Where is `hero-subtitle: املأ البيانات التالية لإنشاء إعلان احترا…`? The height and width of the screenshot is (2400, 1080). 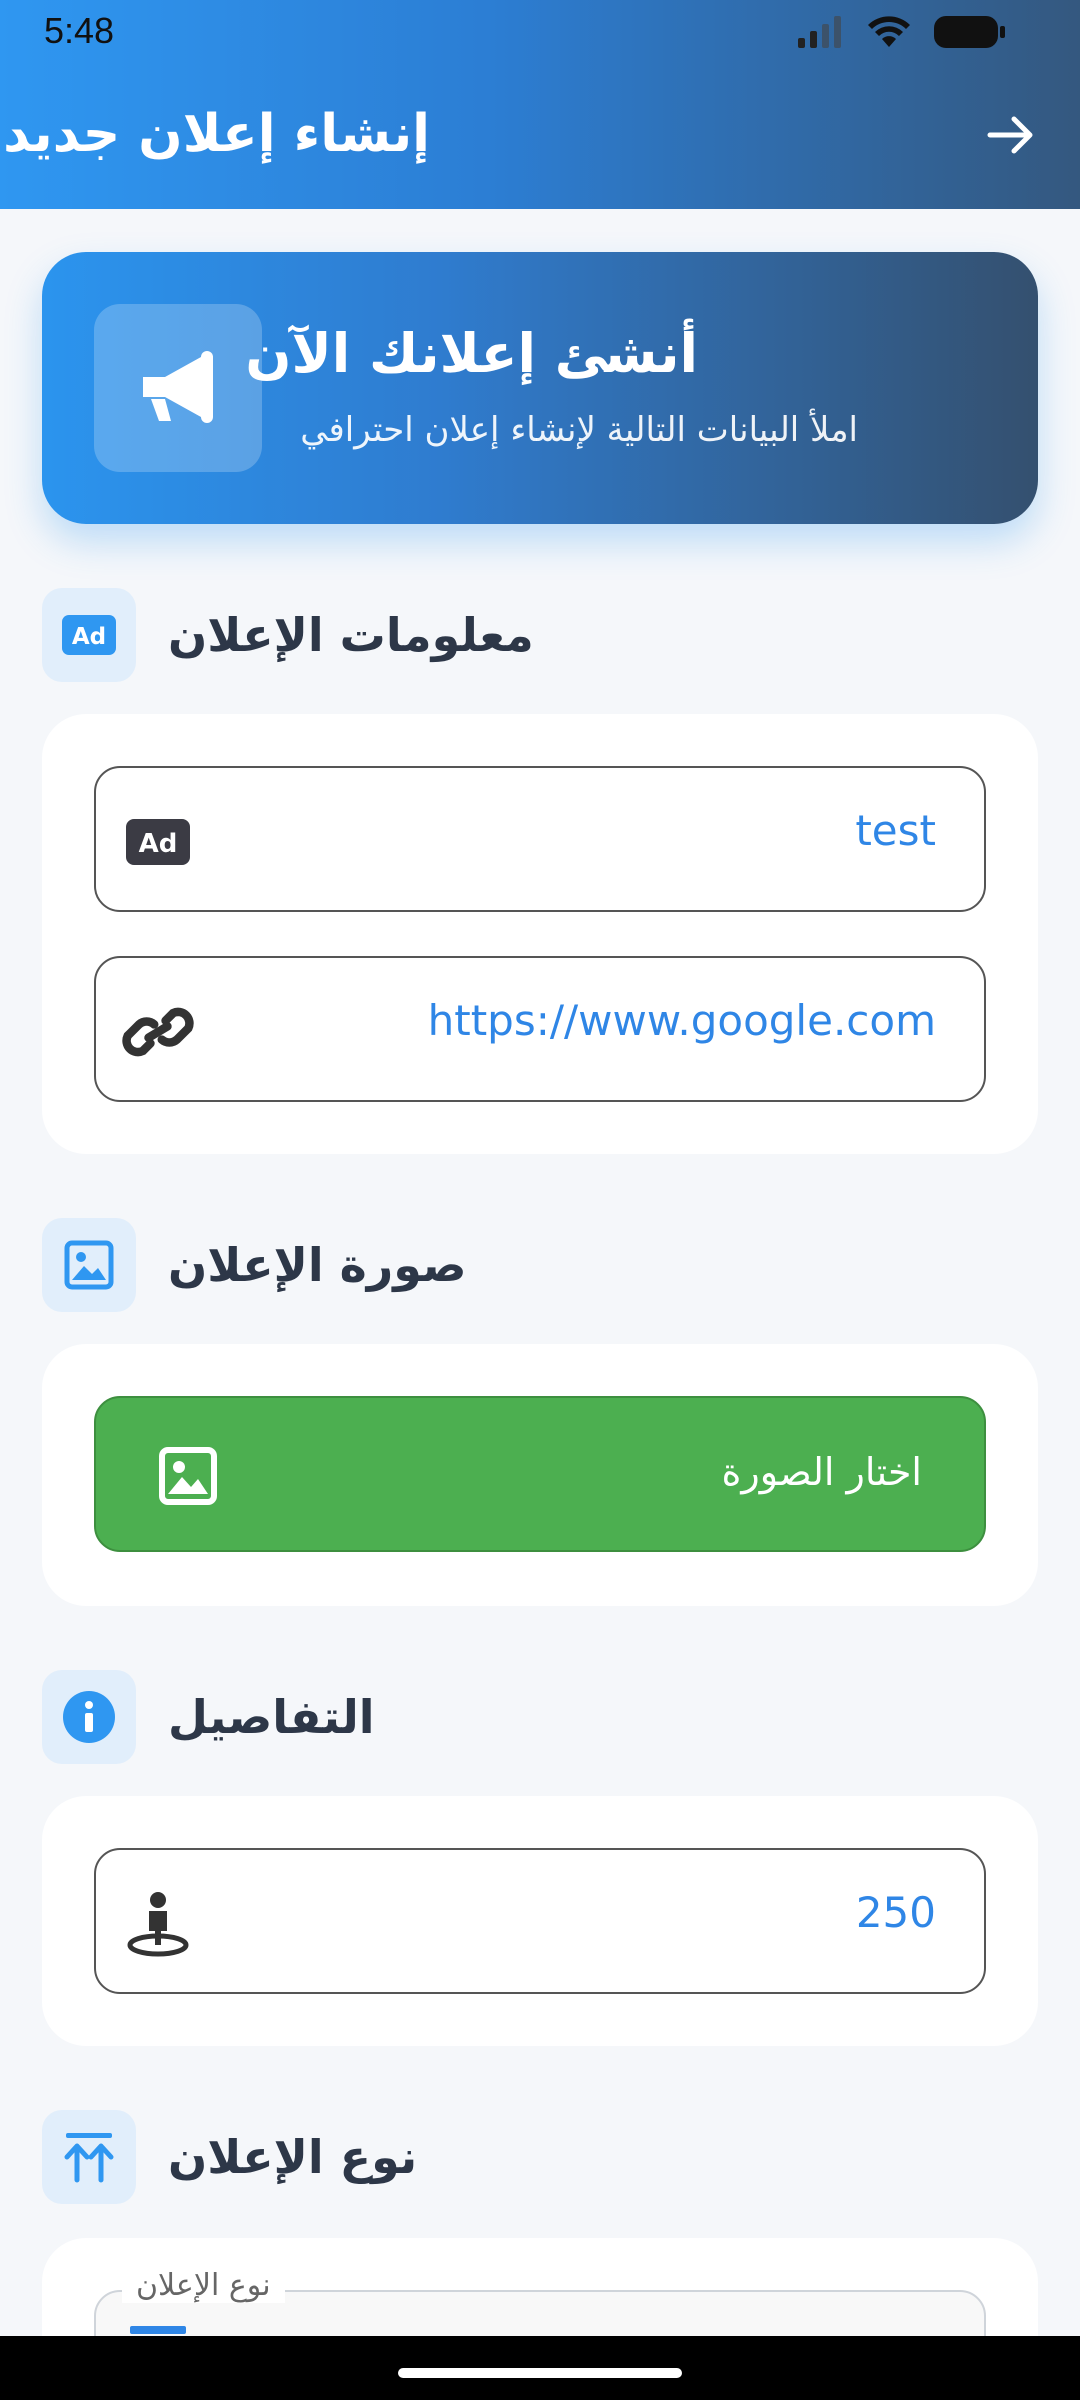 hero-subtitle: املأ البيانات التالية لإنشاء إعلان احترا… is located at coordinates (579, 430).